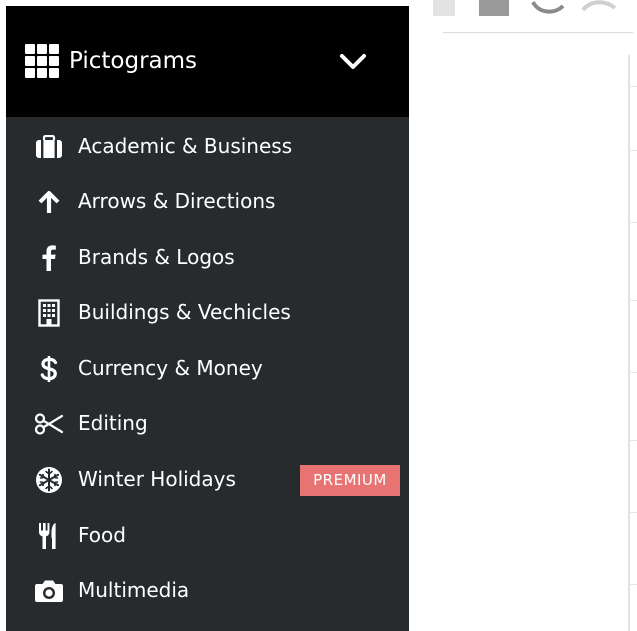 The image size is (637, 631). Describe the element at coordinates (207, 423) in the screenshot. I see `category-item-editing: Editing` at that location.